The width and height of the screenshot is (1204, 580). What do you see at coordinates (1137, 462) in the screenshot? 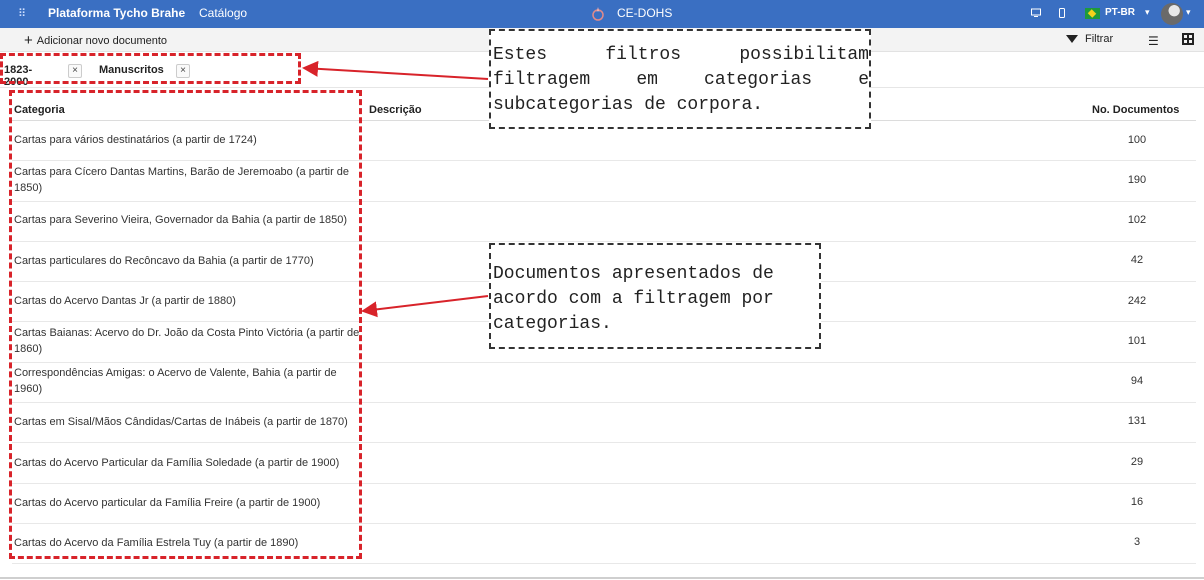
I see `count-cell: 29` at bounding box center [1137, 462].